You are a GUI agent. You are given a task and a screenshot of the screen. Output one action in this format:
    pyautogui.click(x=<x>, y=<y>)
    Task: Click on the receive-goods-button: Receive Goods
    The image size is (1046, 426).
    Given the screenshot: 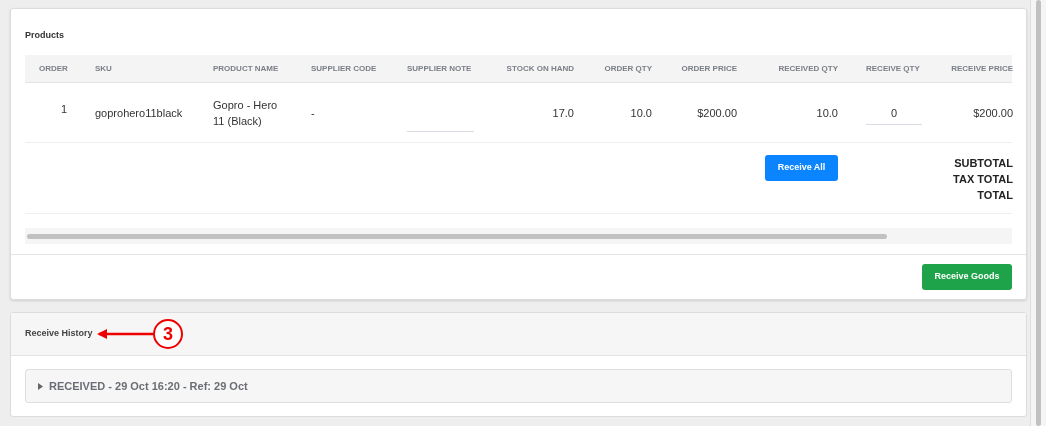 What is the action you would take?
    pyautogui.click(x=967, y=277)
    